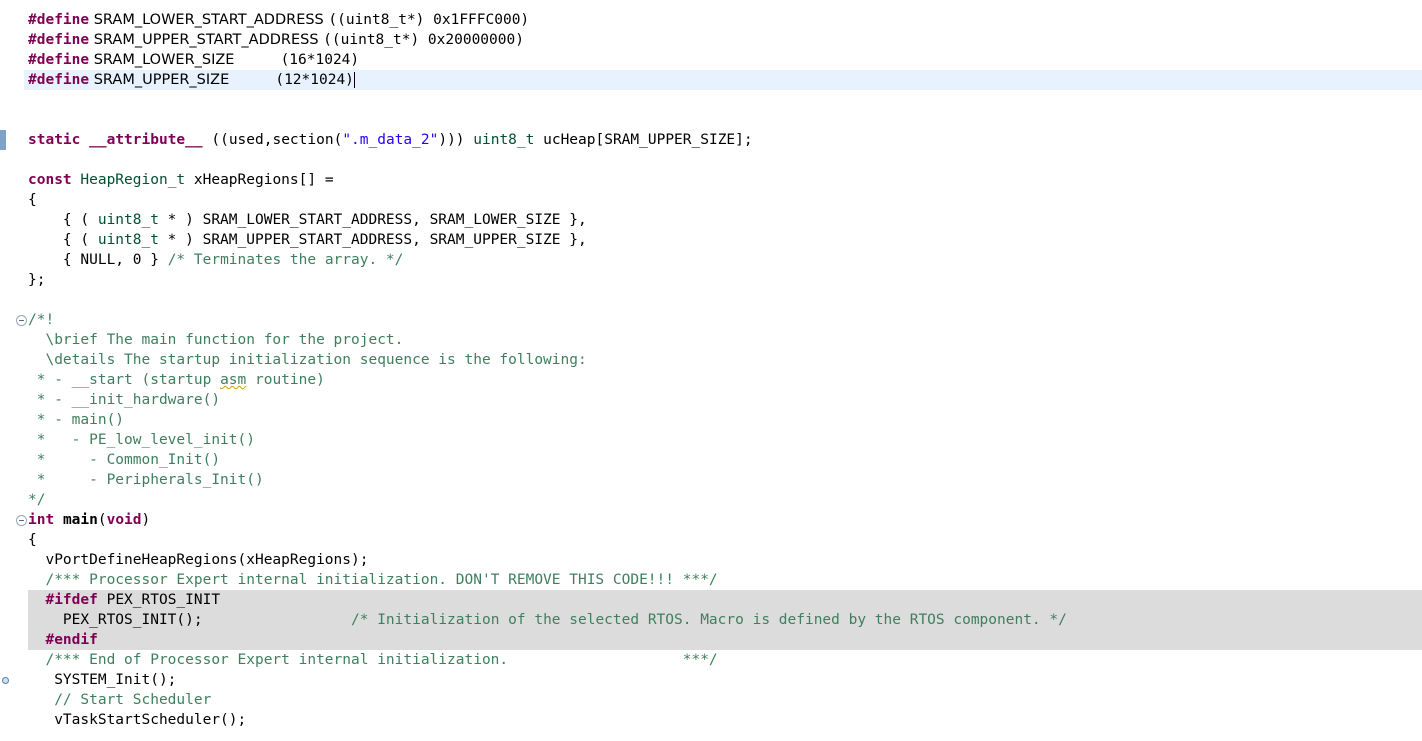 Image resolution: width=1422 pixels, height=741 pixels. What do you see at coordinates (725, 600) in the screenshot?
I see `code-line: #ifdef PEX_RTOS_INIT` at bounding box center [725, 600].